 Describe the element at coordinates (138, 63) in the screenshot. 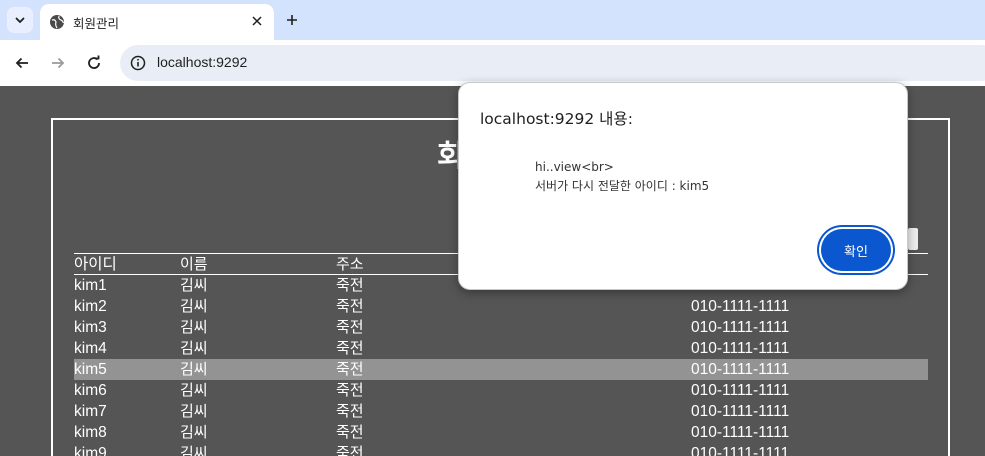

I see `info-icon` at that location.